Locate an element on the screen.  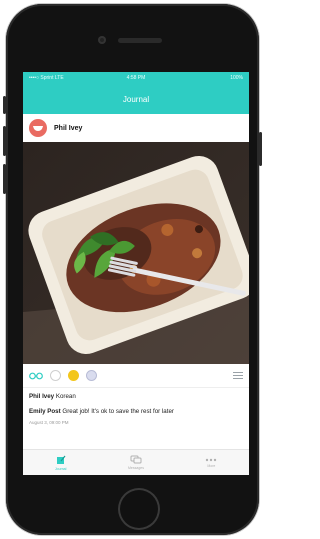
tab-label: Messages is located at coordinates (136, 468).